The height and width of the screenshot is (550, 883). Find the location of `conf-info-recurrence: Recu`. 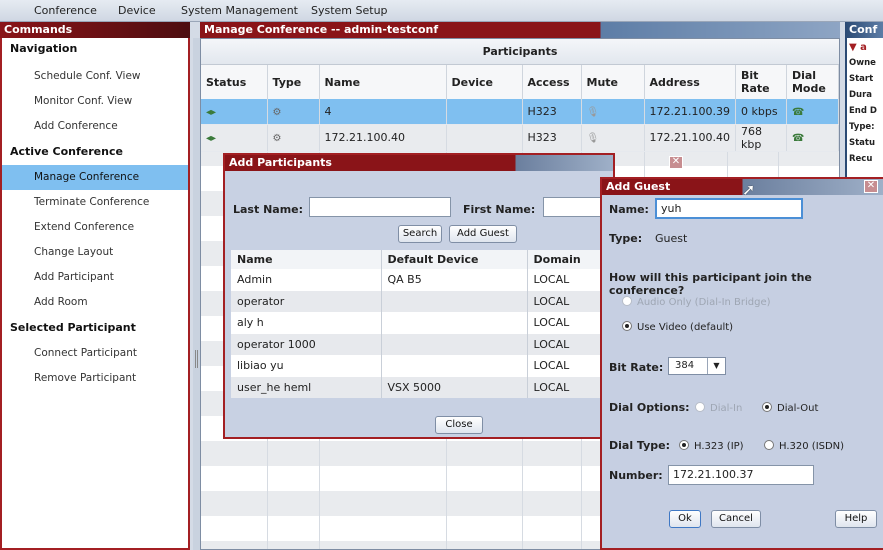

conf-info-recurrence: Recu is located at coordinates (861, 159).